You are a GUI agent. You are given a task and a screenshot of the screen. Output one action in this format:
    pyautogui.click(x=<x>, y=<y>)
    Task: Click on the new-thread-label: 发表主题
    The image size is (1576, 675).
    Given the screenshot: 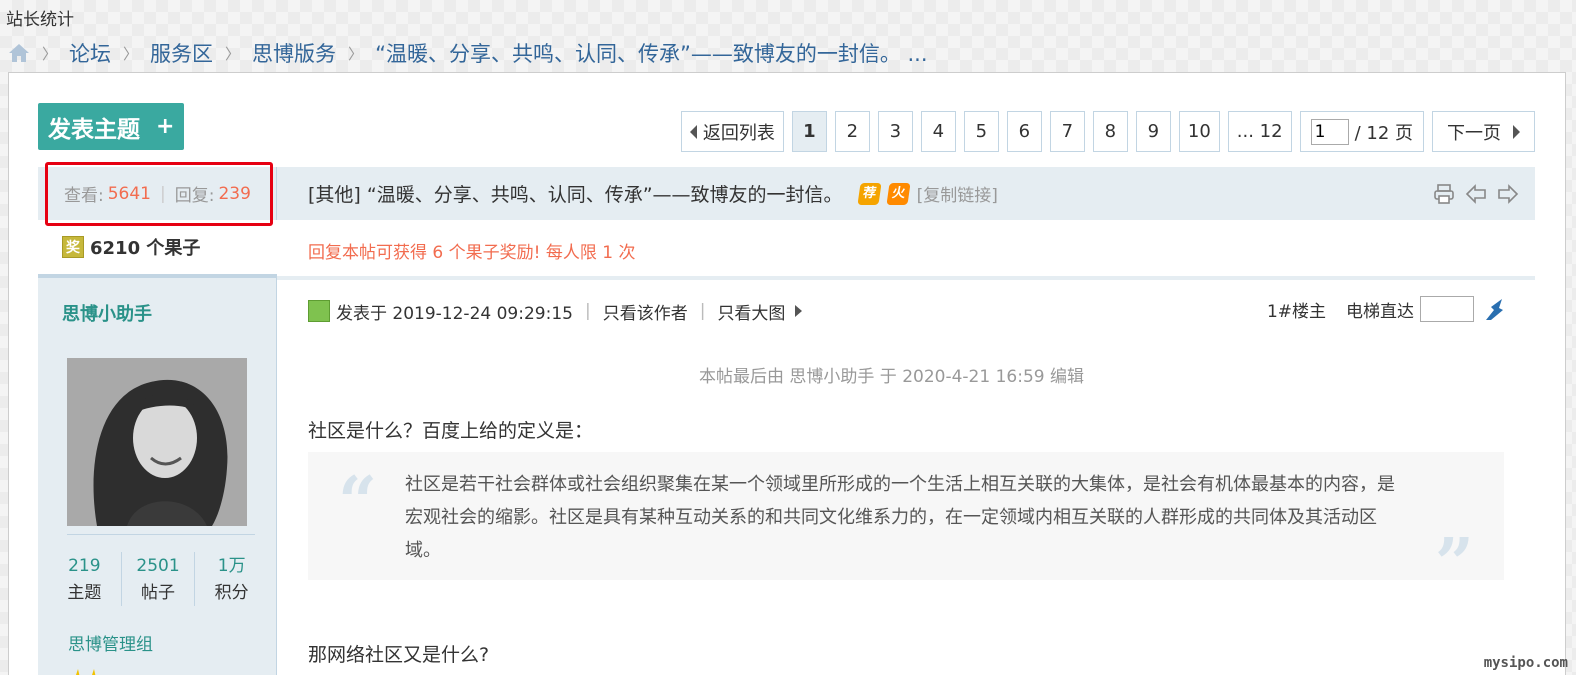 What is the action you would take?
    pyautogui.click(x=94, y=129)
    